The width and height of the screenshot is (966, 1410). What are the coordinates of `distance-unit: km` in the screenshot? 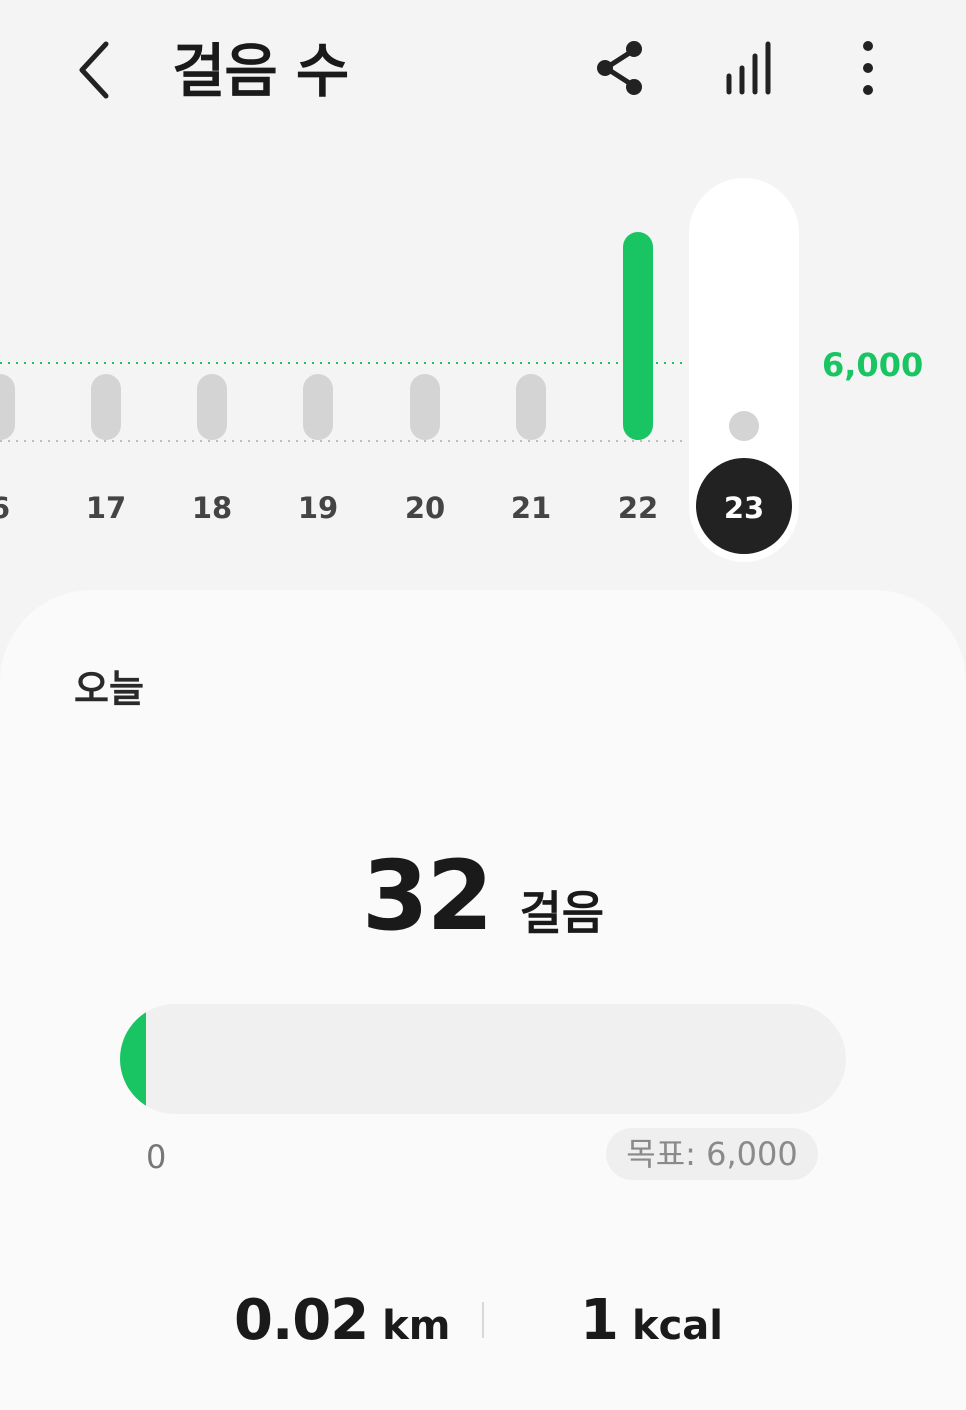 It's located at (416, 1326).